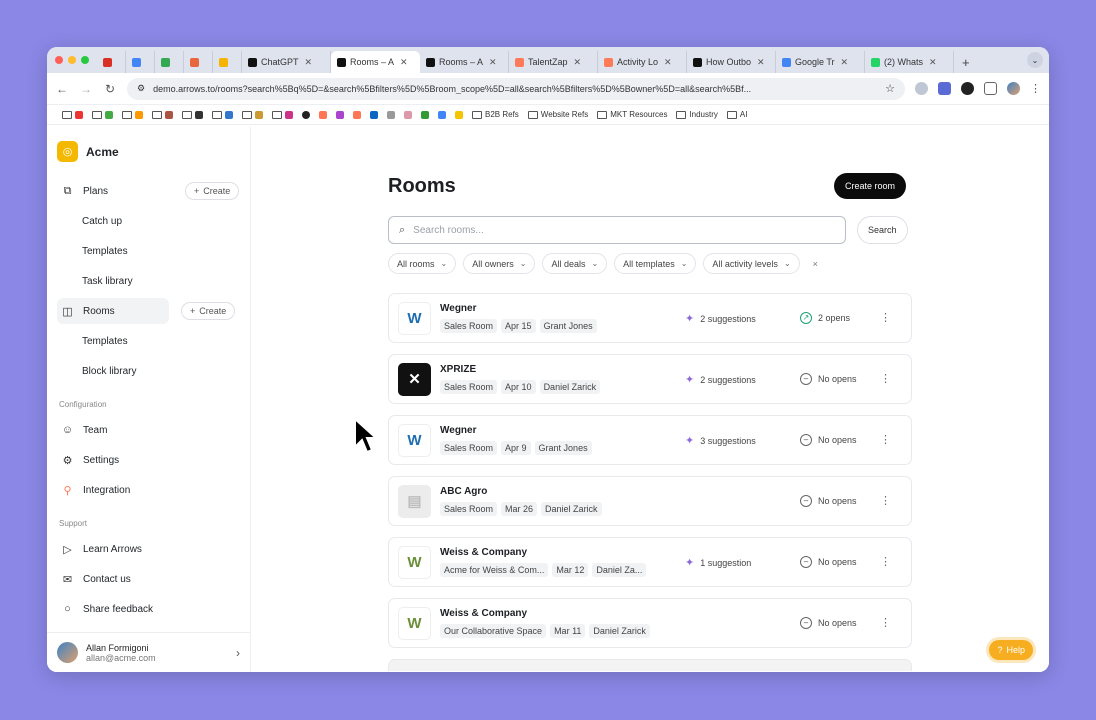 The height and width of the screenshot is (720, 1096). Describe the element at coordinates (990, 88) in the screenshot. I see `puzzle-icon` at that location.